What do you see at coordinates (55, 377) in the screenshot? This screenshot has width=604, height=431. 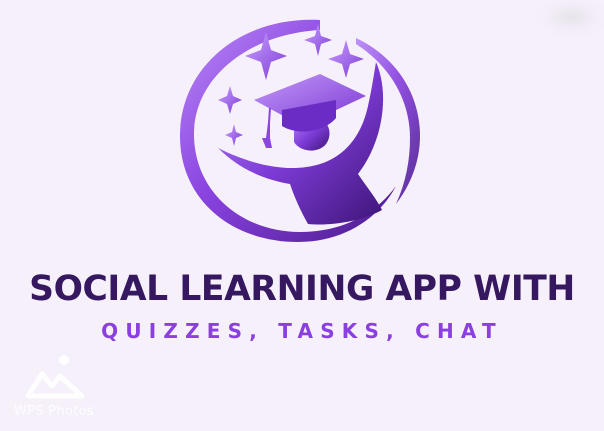 I see `wps-photos-logo-icon` at bounding box center [55, 377].